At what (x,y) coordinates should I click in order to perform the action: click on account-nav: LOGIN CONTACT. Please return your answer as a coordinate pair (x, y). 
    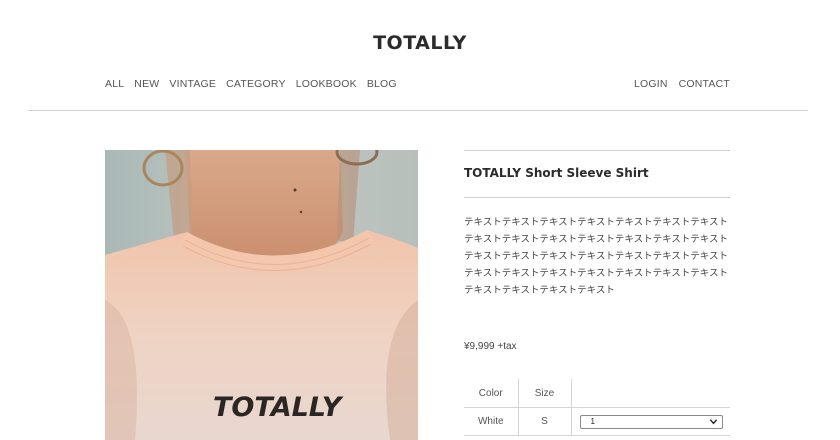
    Looking at the image, I should click on (682, 84).